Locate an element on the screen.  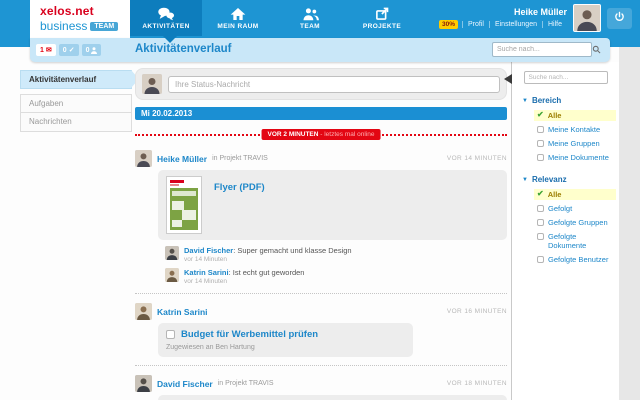
logo-team-badge: TEAM is located at coordinates (104, 26).